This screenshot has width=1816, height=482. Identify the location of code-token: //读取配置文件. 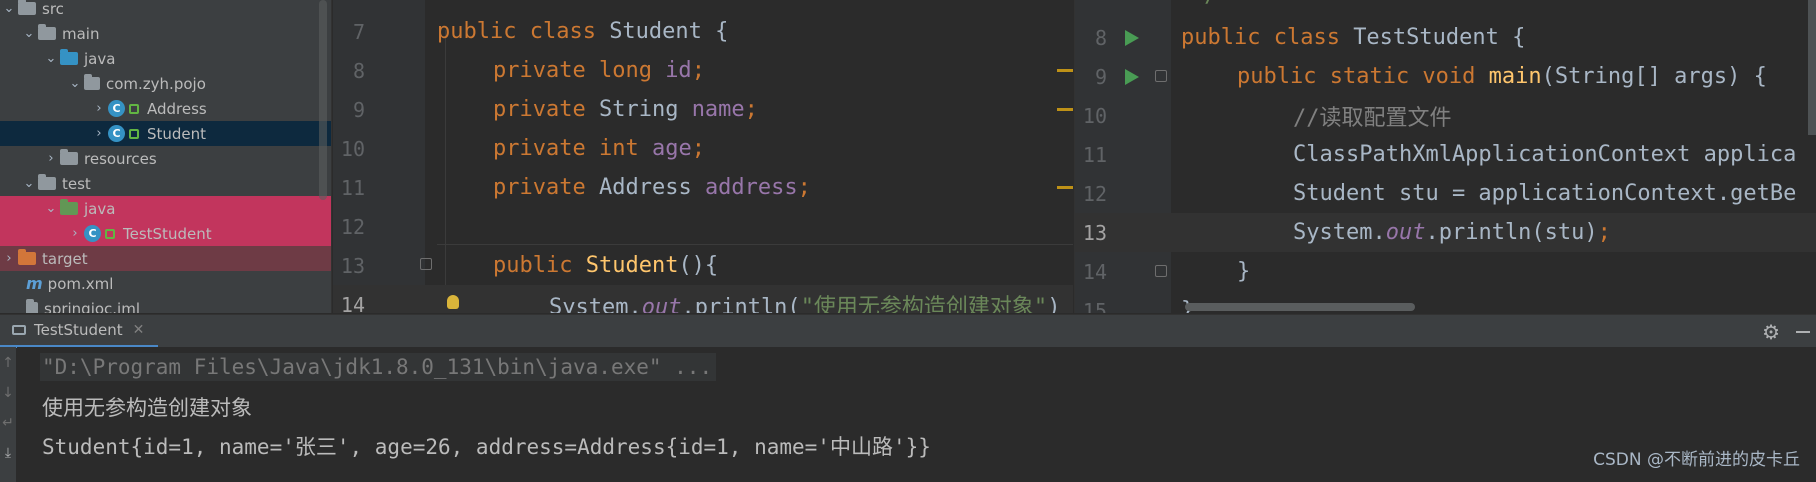
(1372, 118).